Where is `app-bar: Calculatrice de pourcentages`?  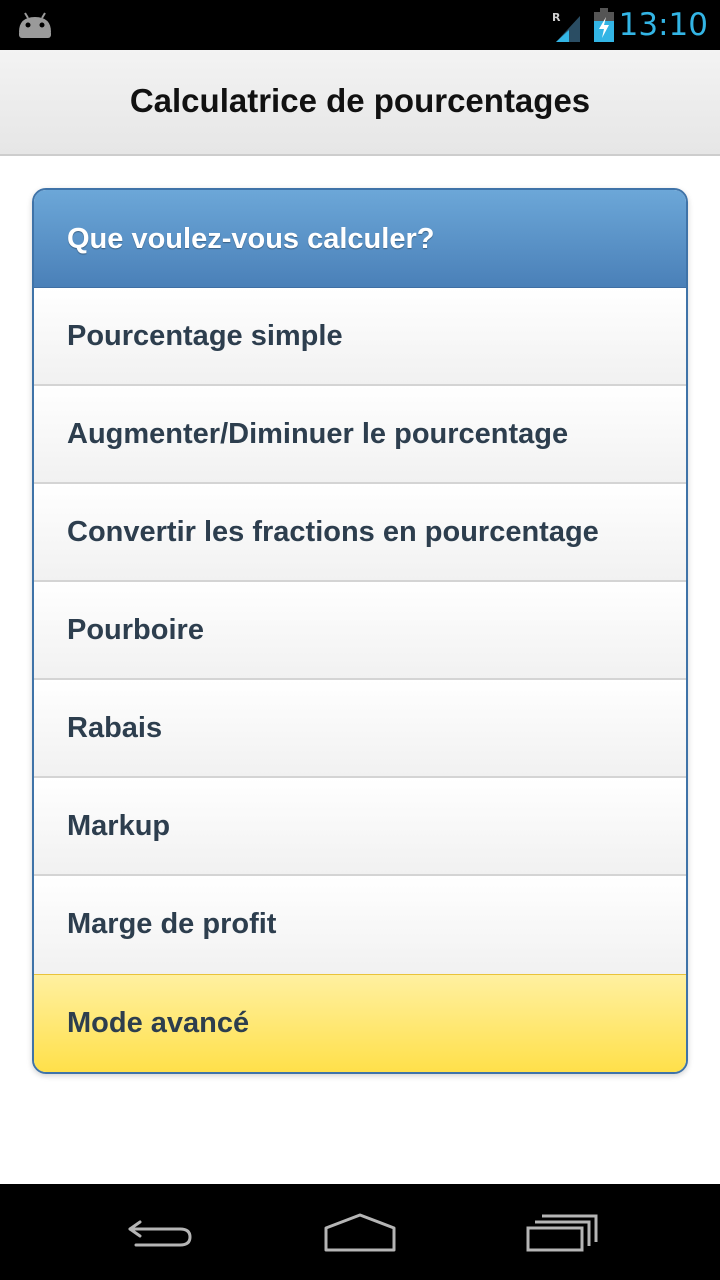 app-bar: Calculatrice de pourcentages is located at coordinates (360, 103).